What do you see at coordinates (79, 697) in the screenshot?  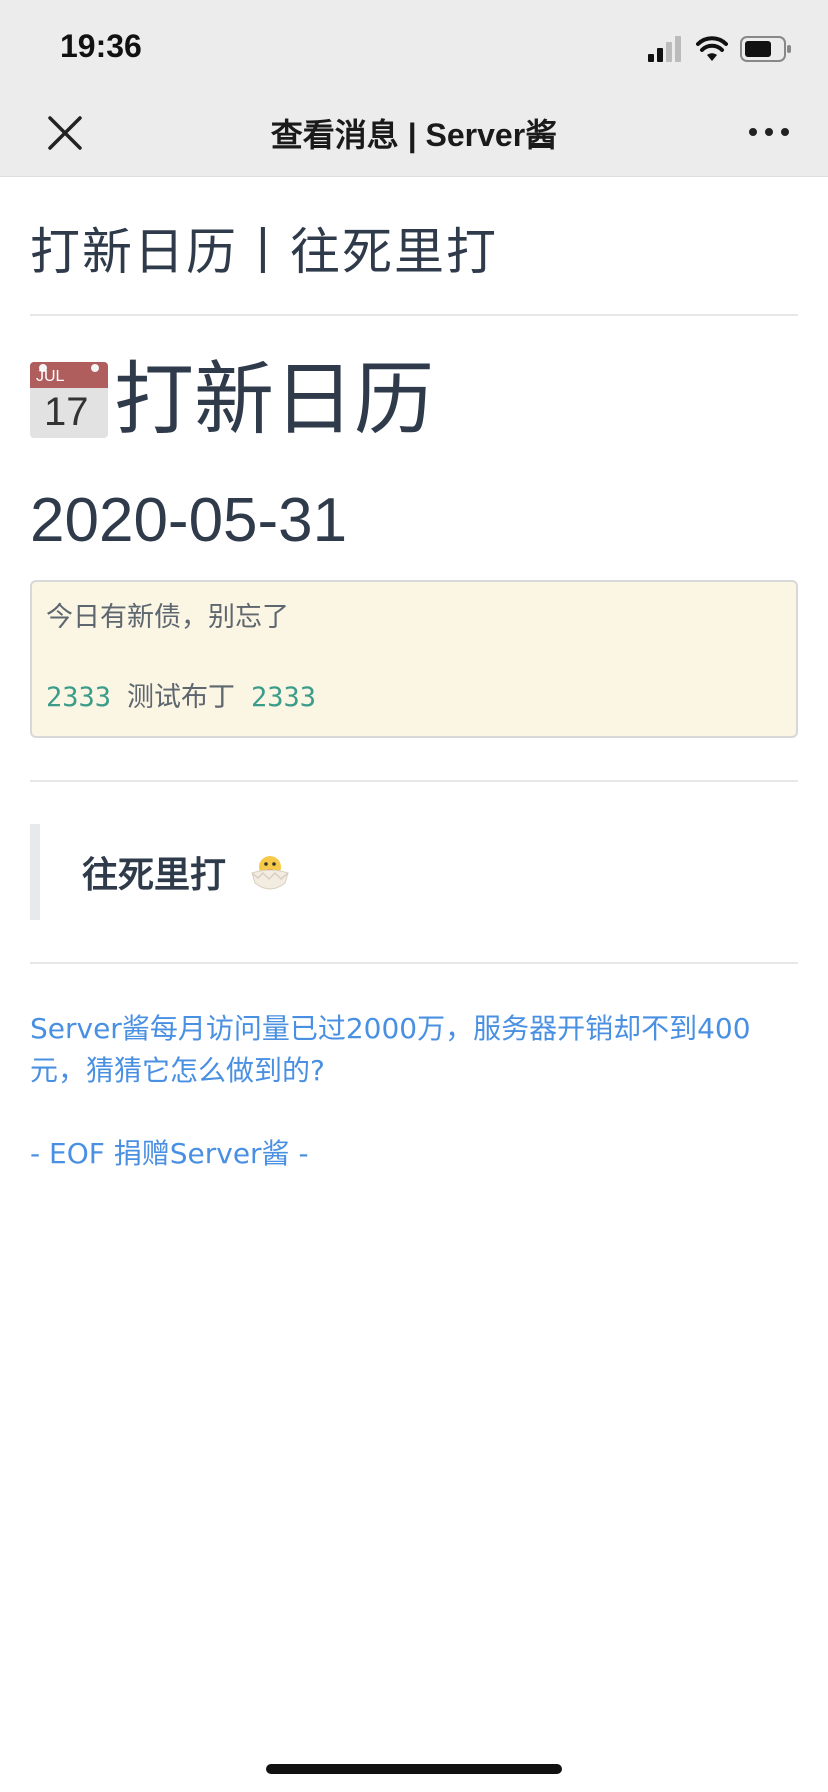 I see `bond-code: 2333` at bounding box center [79, 697].